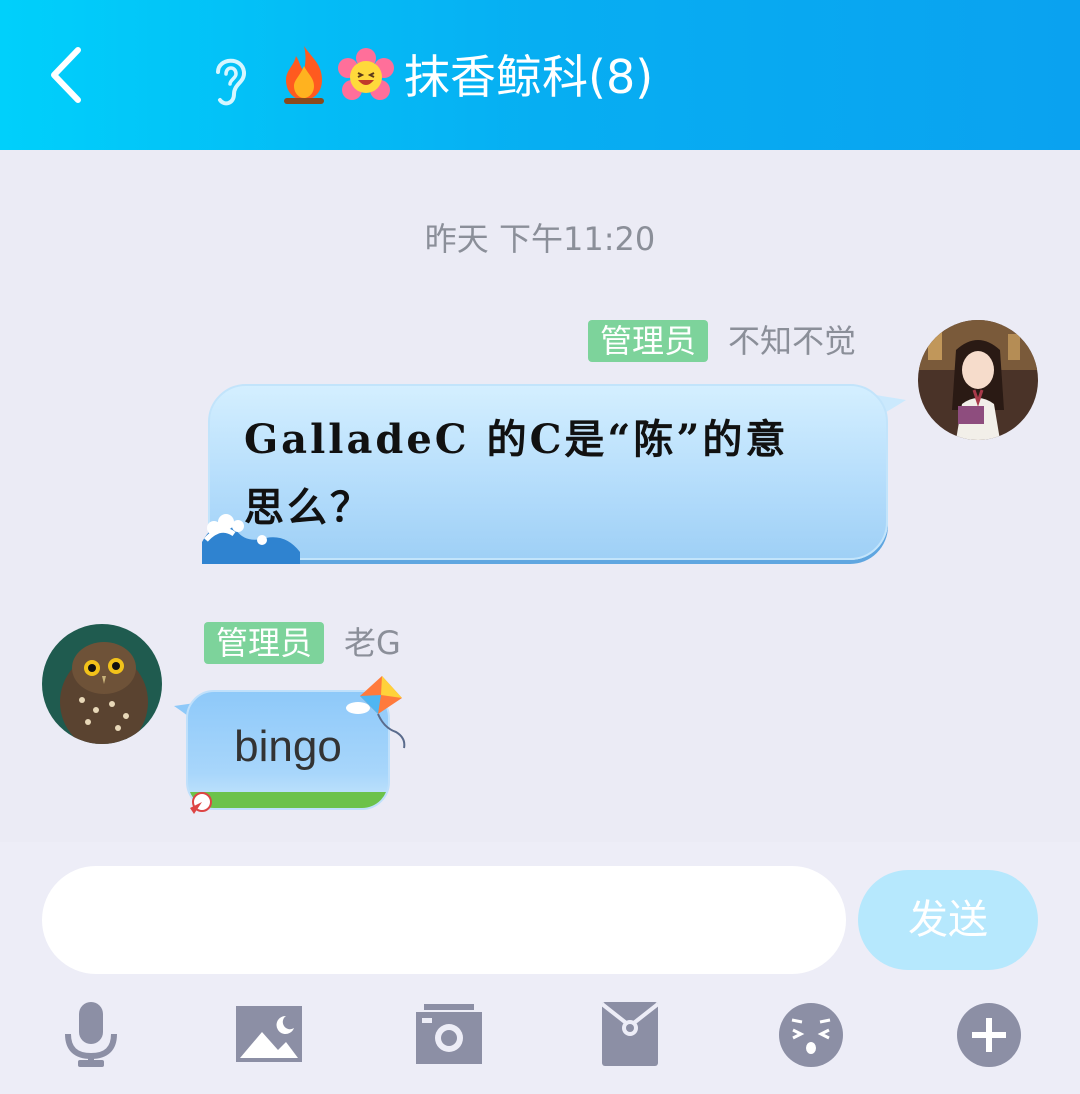 The image size is (1080, 1094). Describe the element at coordinates (989, 1035) in the screenshot. I see `plus-icon` at that location.